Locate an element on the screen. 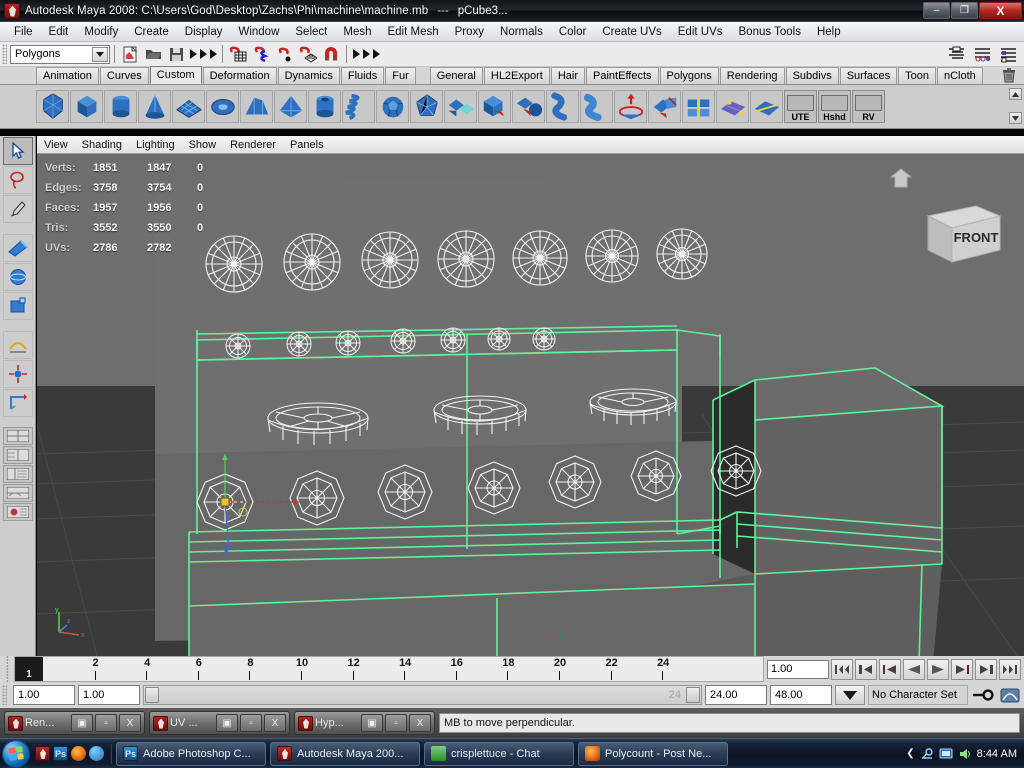 The height and width of the screenshot is (768, 1024). photoshop-icon: Ps is located at coordinates (60, 753).